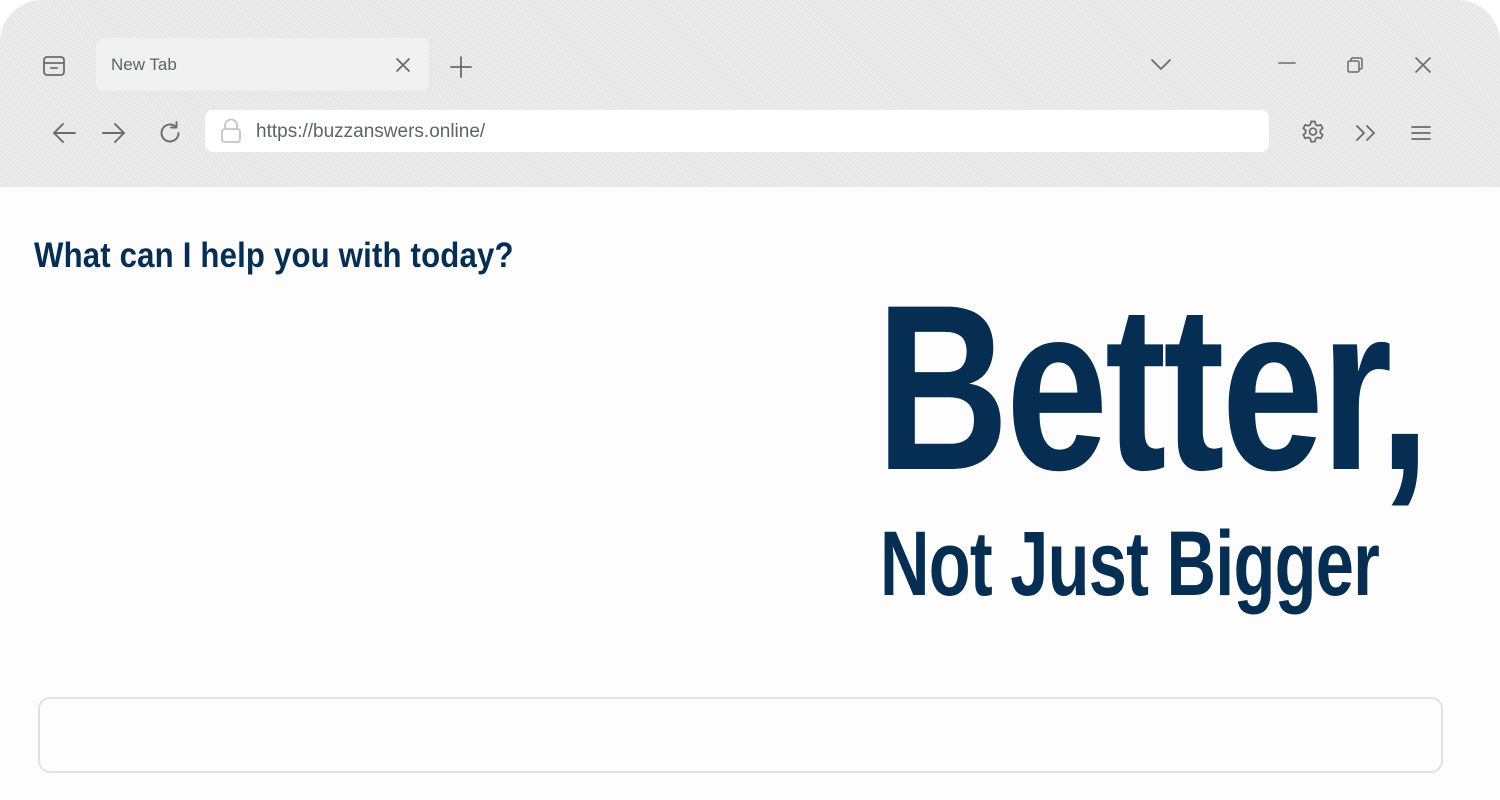 The image size is (1500, 800). I want to click on address-bar, so click(737, 131).